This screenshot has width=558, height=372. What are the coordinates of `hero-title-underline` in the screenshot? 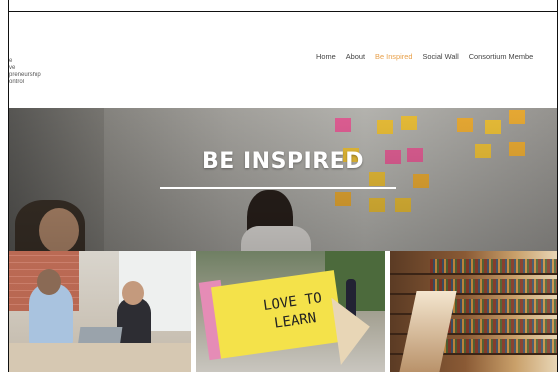 It's located at (278, 188).